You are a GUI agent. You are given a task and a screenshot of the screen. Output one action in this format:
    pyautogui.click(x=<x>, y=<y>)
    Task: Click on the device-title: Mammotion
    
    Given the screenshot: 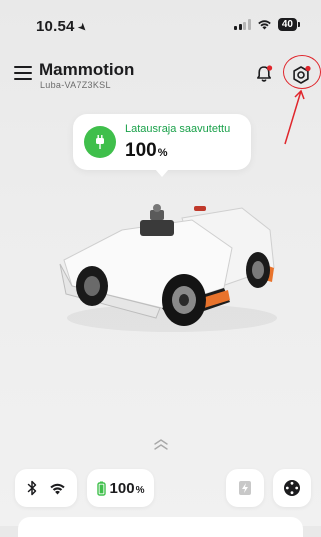 What is the action you would take?
    pyautogui.click(x=87, y=69)
    